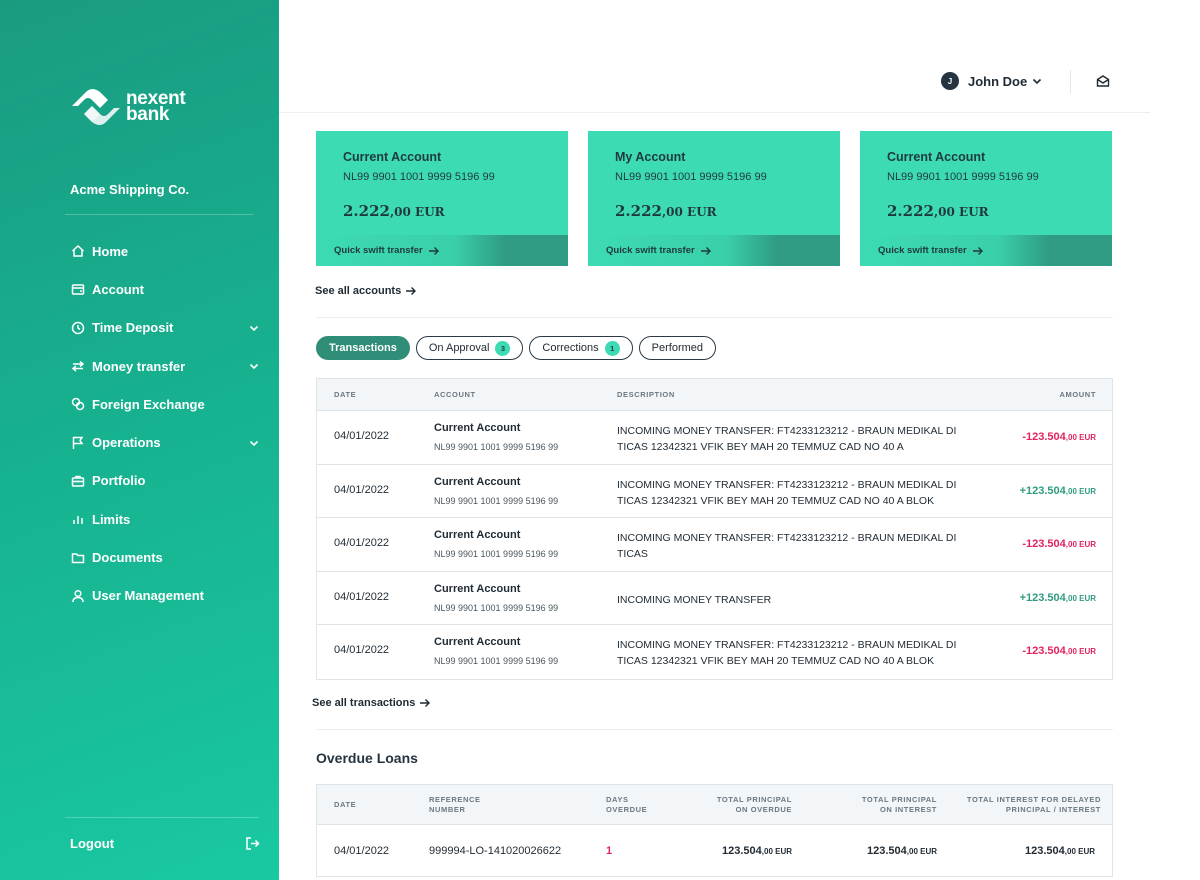 This screenshot has width=1200, height=880. Describe the element at coordinates (165, 843) in the screenshot. I see `logout-button: Logout` at that location.